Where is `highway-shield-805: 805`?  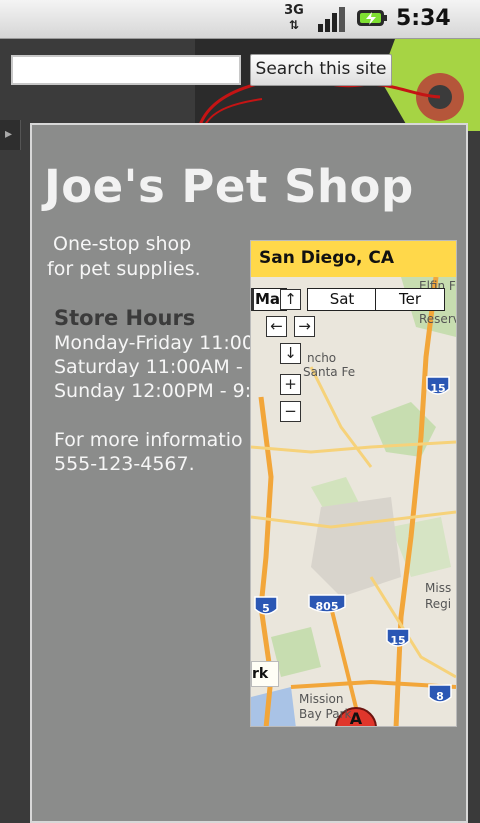
highway-shield-805: 805 is located at coordinates (327, 603).